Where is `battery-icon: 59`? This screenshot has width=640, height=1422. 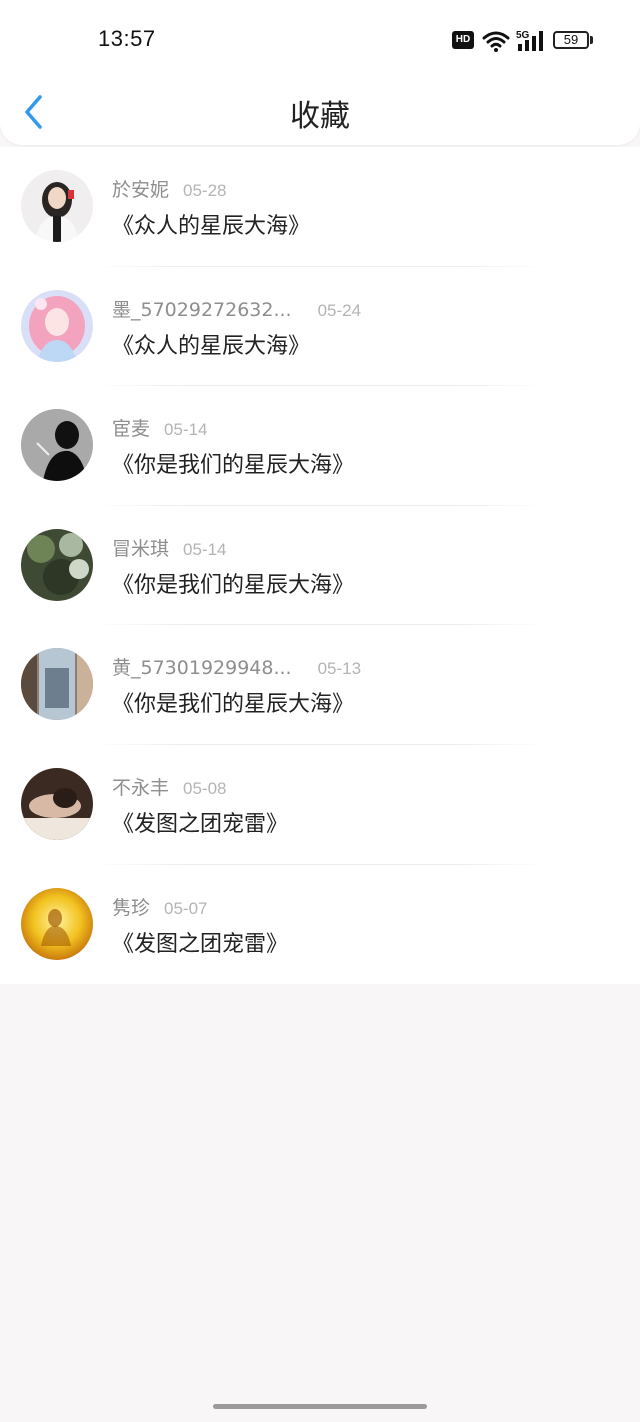 battery-icon: 59 is located at coordinates (573, 40).